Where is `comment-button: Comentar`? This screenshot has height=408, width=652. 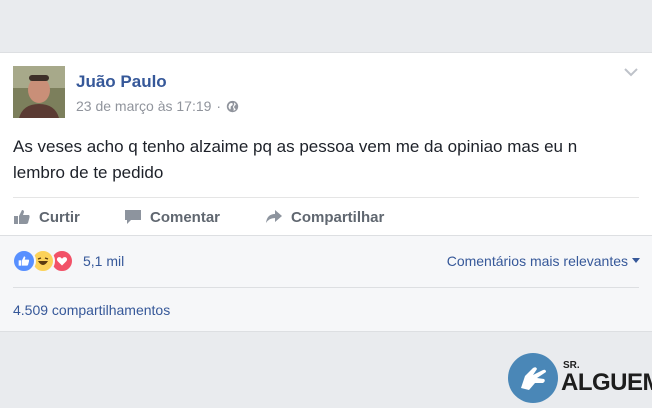
comment-button: Comentar is located at coordinates (172, 217).